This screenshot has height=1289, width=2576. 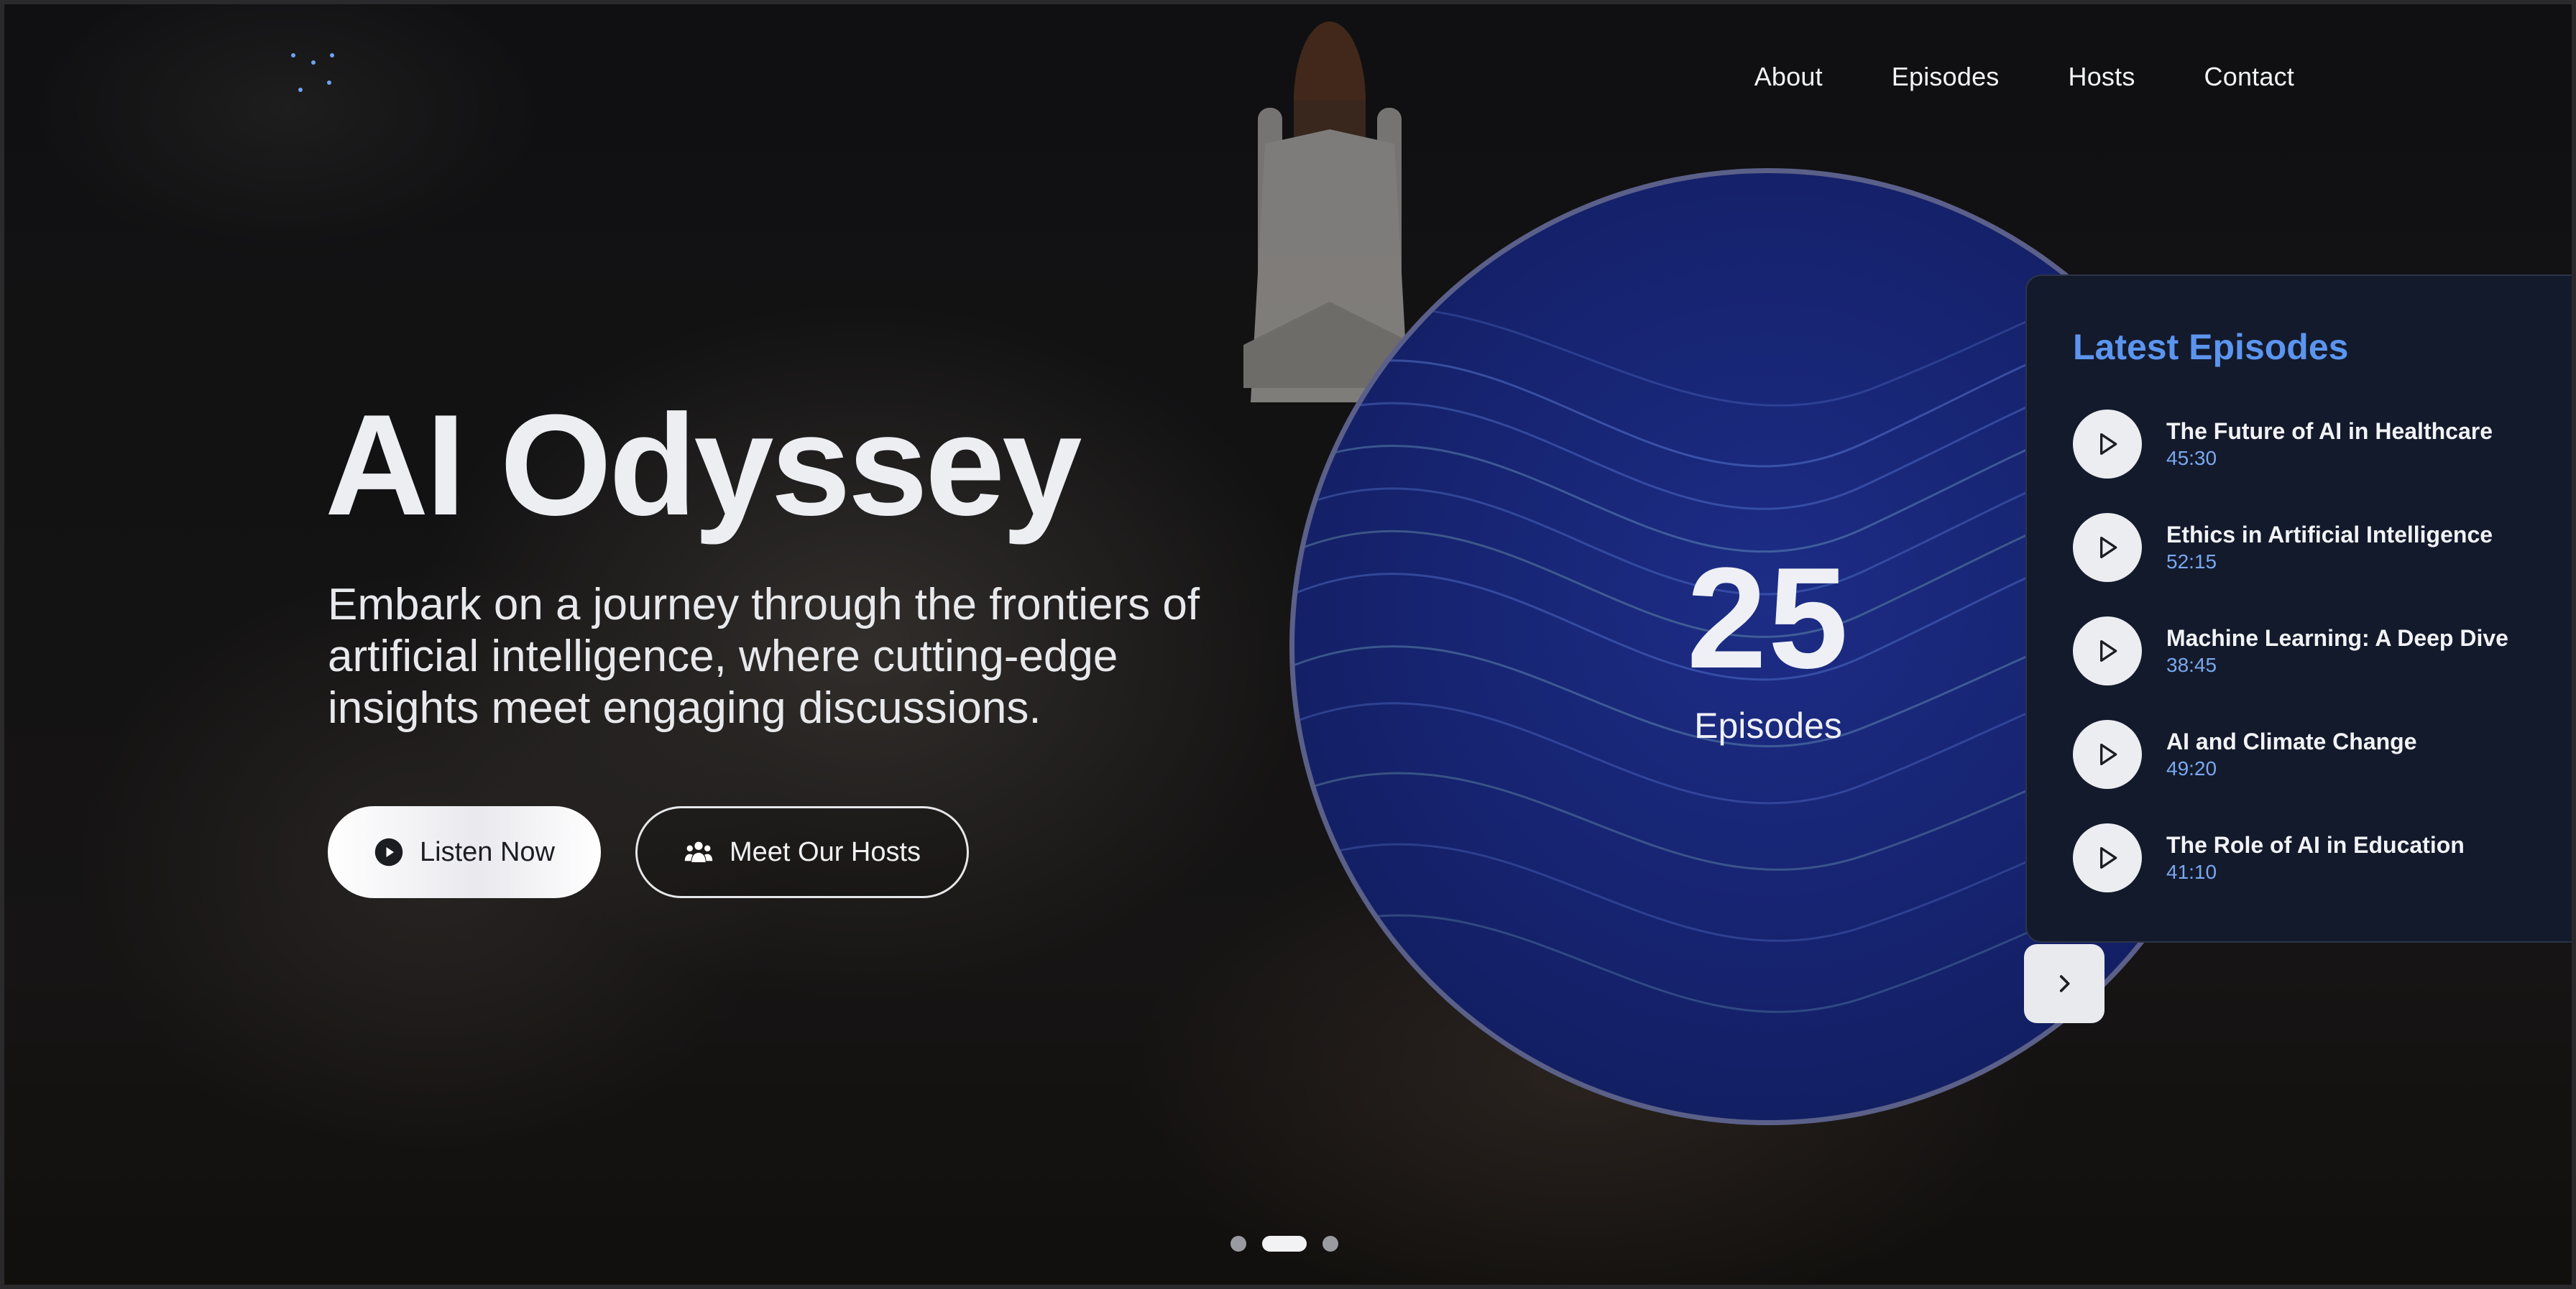 I want to click on episode-item: AI and Climate Change 49:20, so click(x=2324, y=754).